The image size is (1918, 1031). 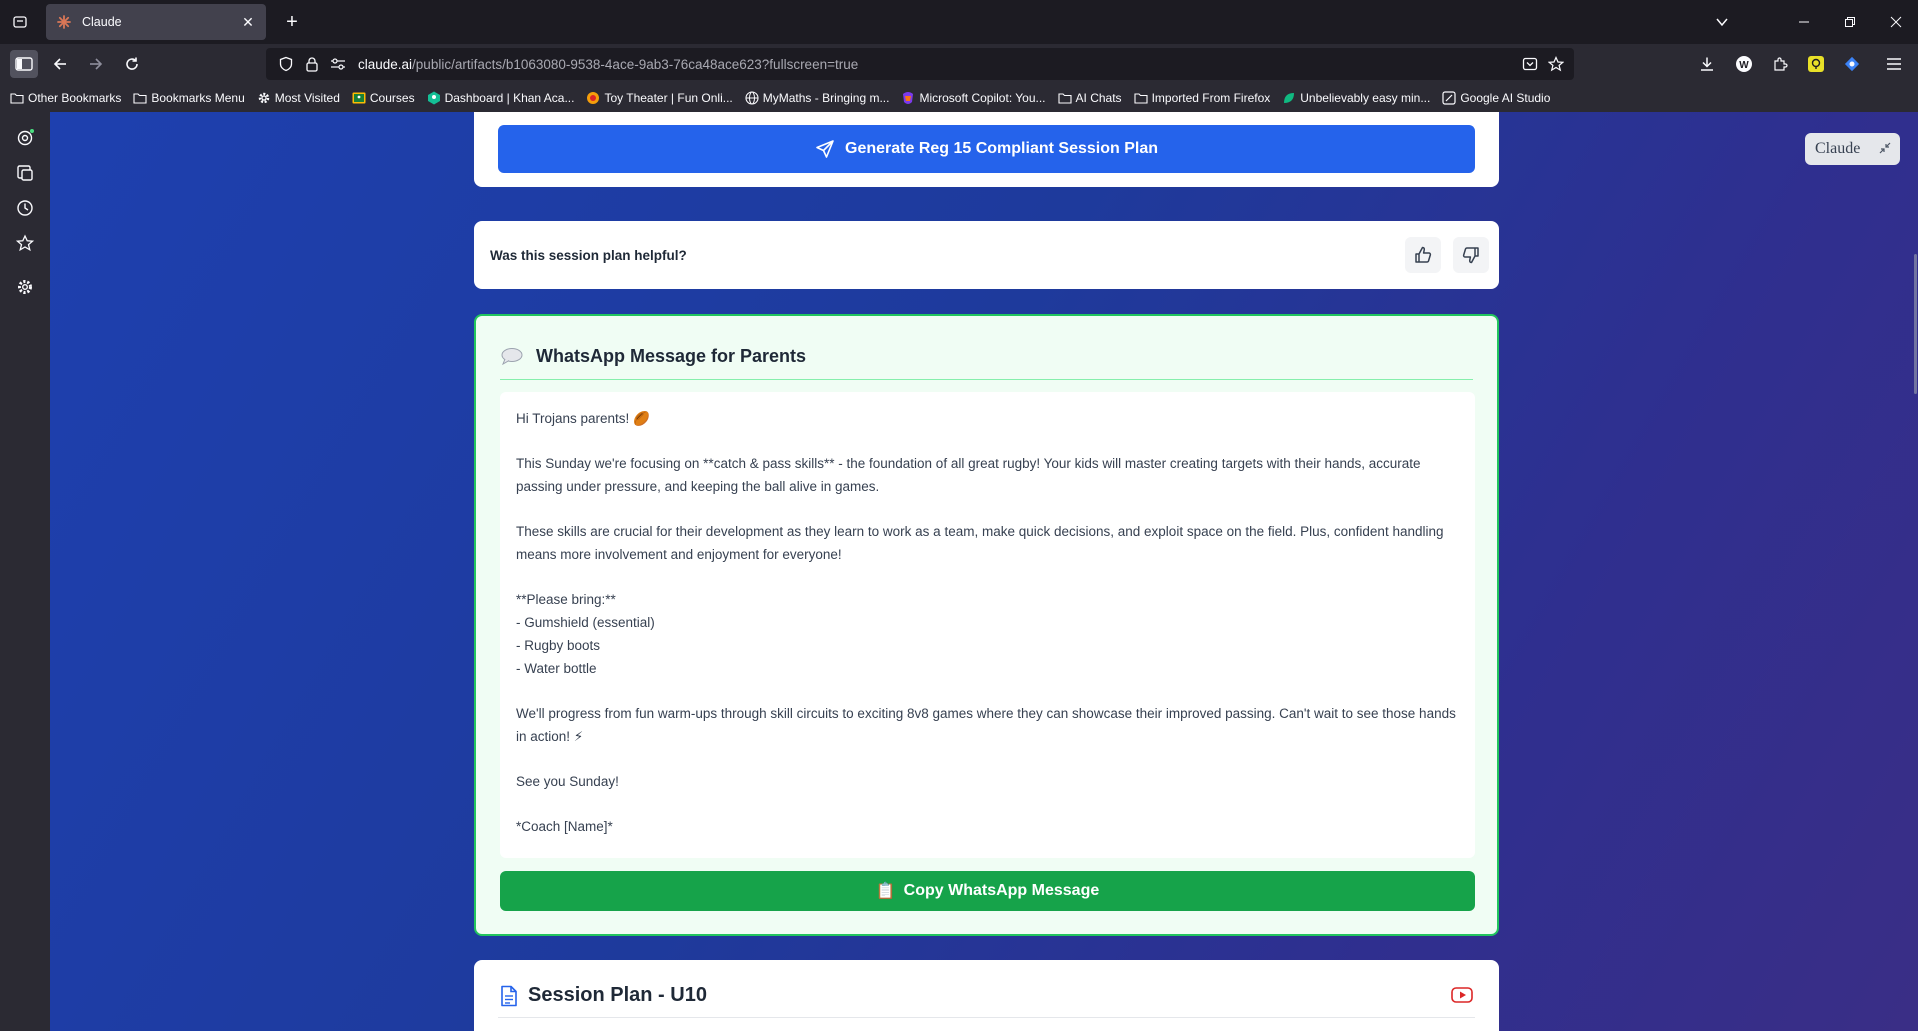 I want to click on thumbs-down-icon, so click(x=1470, y=255).